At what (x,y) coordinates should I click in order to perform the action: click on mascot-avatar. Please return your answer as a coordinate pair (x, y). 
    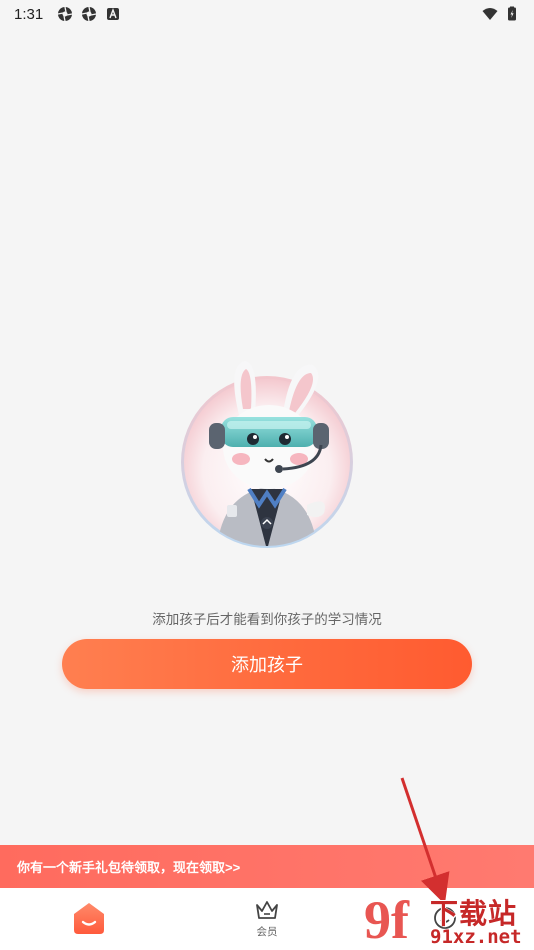
    Looking at the image, I should click on (267, 452).